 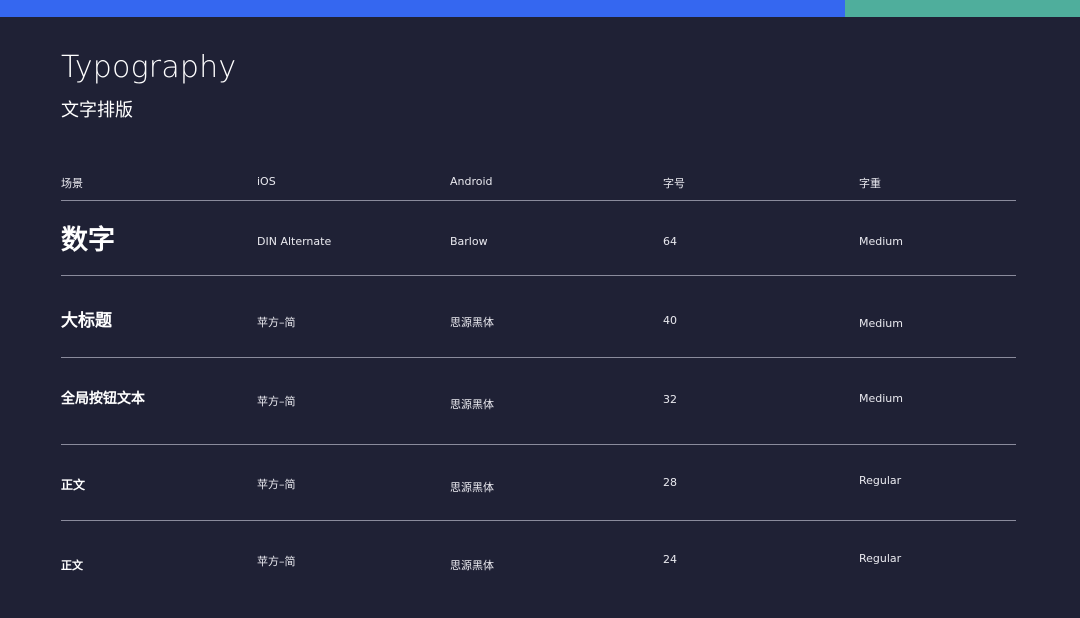 What do you see at coordinates (538, 401) in the screenshot?
I see `table-row: 全局按钮文本 苹方–简 思源黑体 32 Medium` at bounding box center [538, 401].